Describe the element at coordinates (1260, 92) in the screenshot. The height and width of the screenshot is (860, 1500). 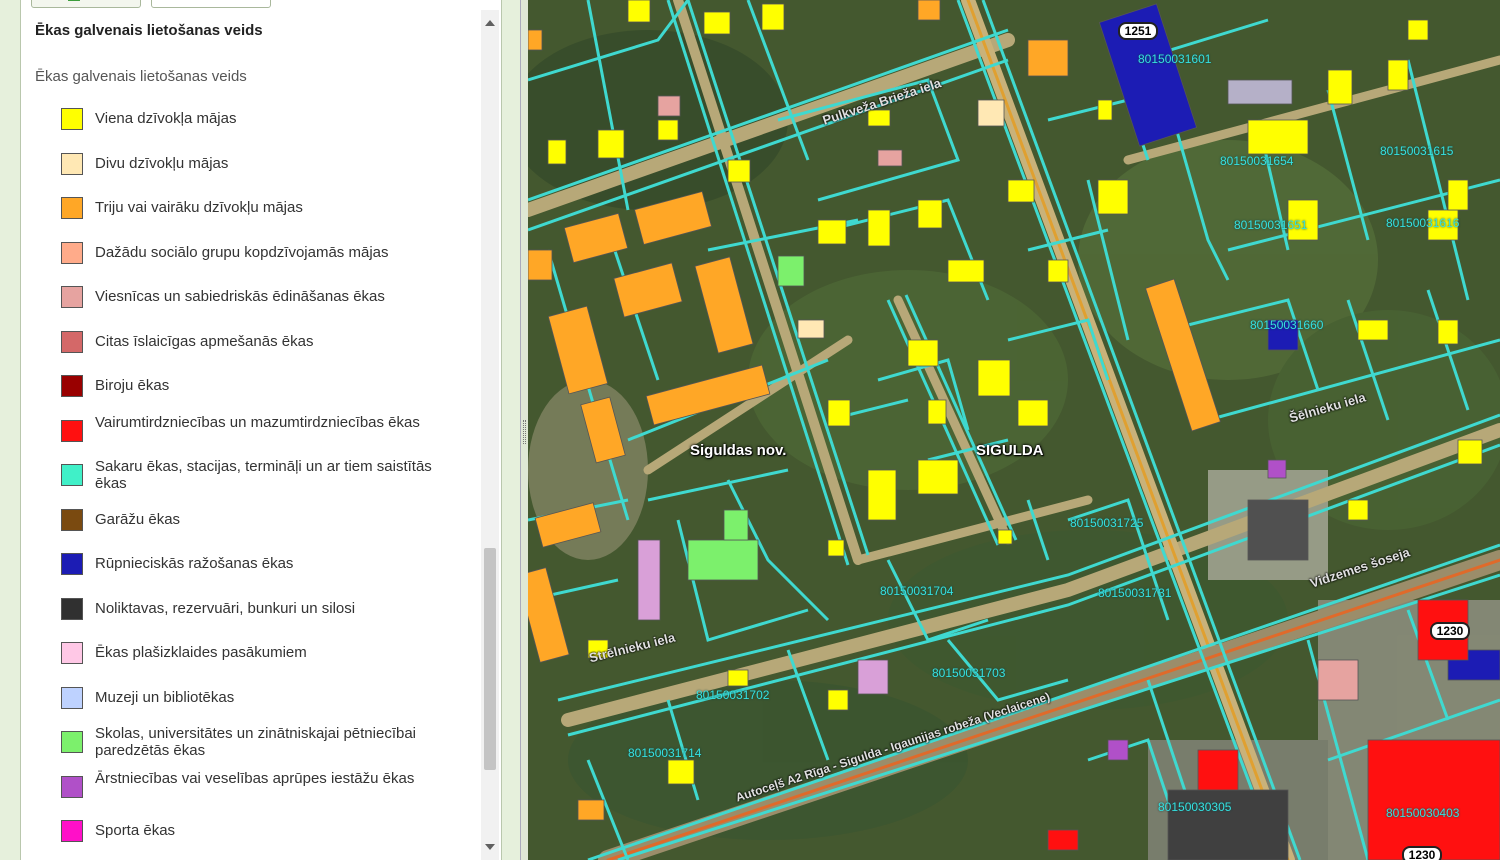
I see `garage-building` at that location.